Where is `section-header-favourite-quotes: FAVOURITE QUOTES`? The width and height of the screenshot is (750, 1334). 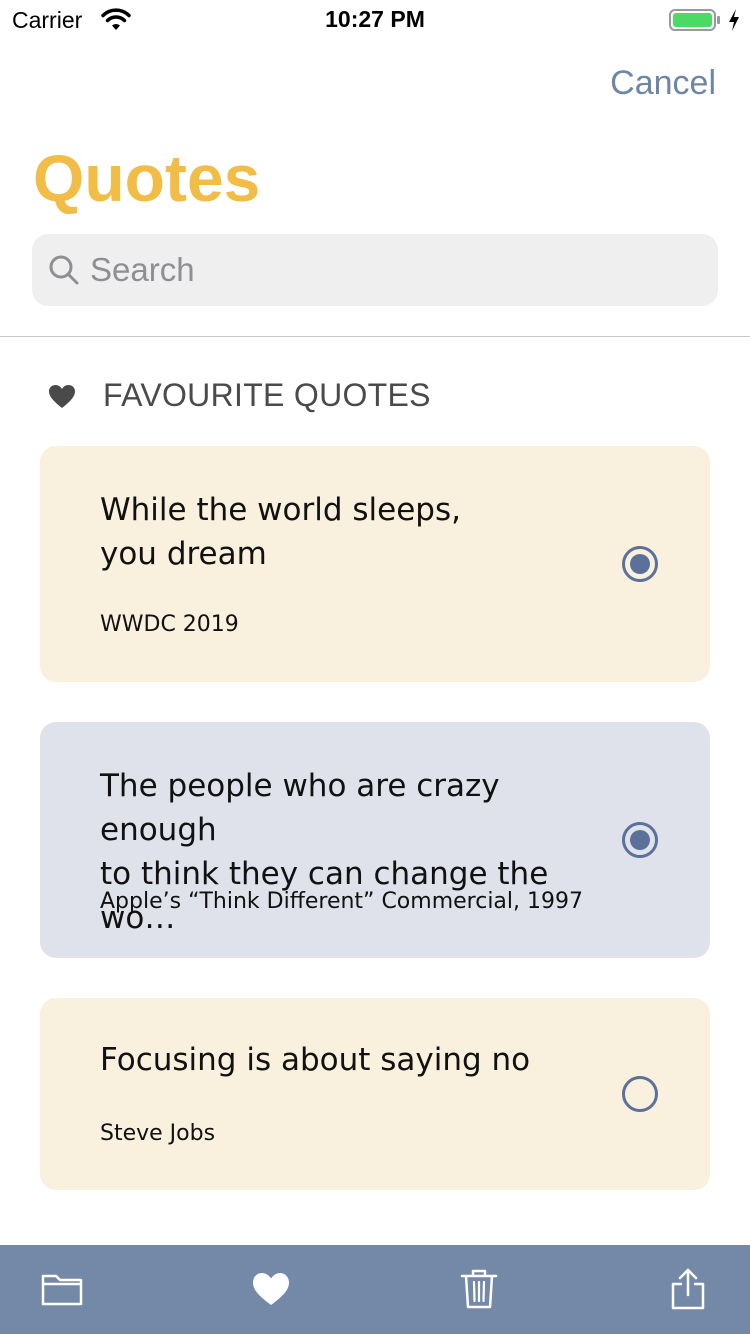
section-header-favourite-quotes: FAVOURITE QUOTES is located at coordinates (267, 395).